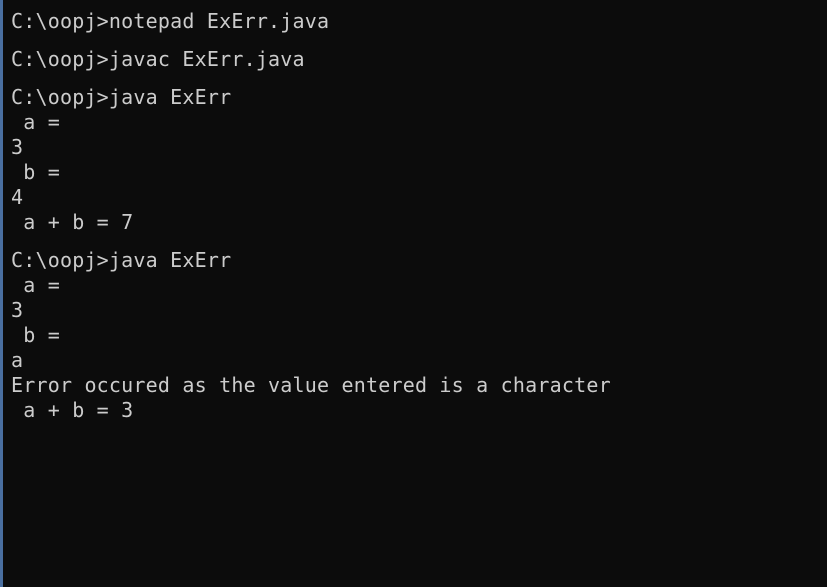  Describe the element at coordinates (72, 222) in the screenshot. I see `console-line-output: a + b = 7` at that location.